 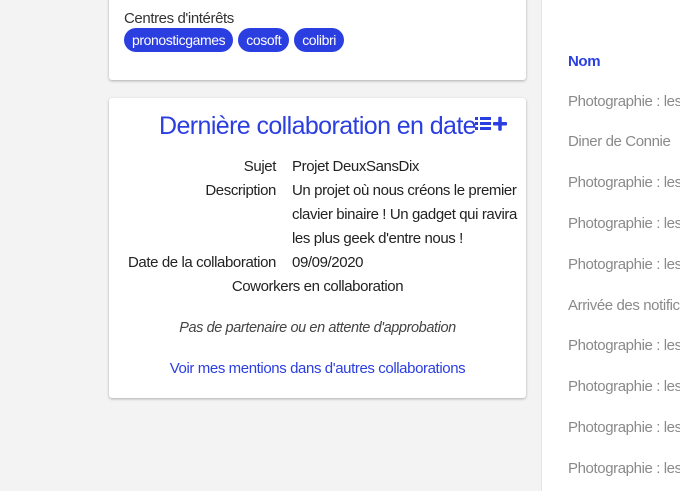 I want to click on date-label: Date de la collaboration, so click(x=201, y=262).